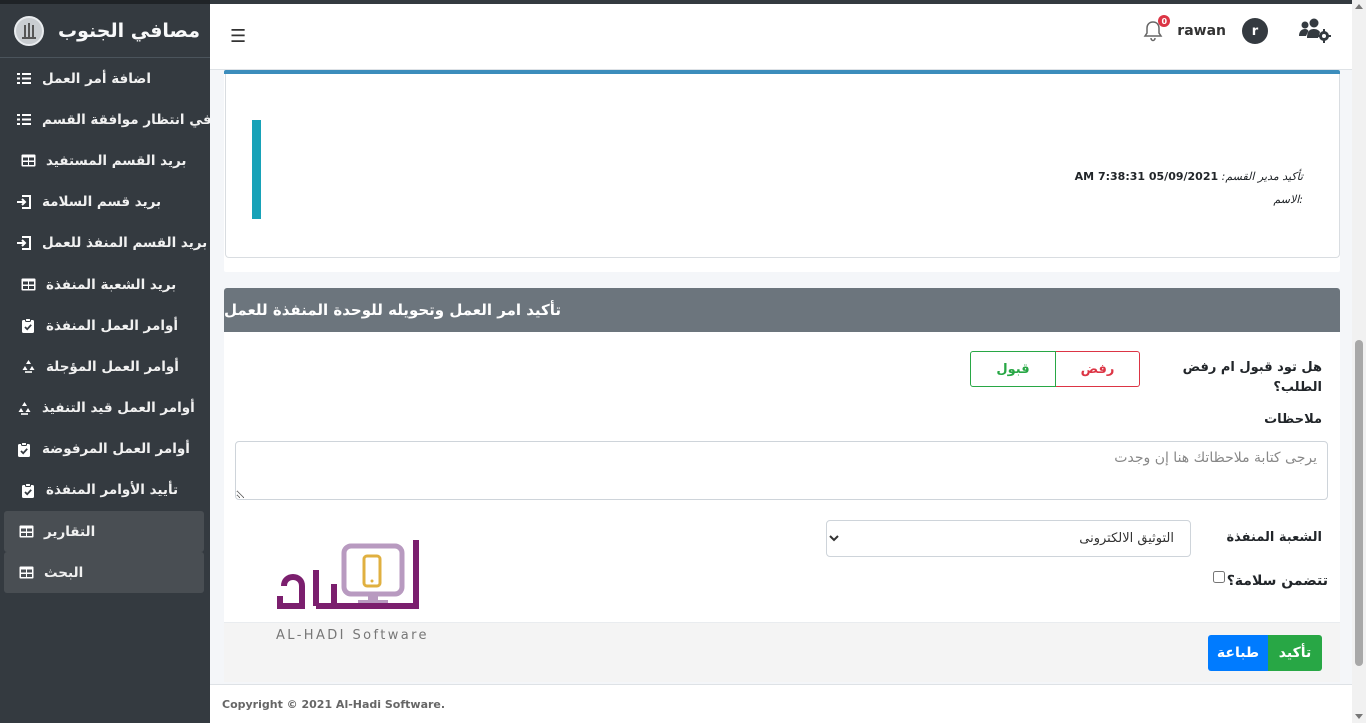 This screenshot has height=723, width=1366. Describe the element at coordinates (1164, 21) in the screenshot. I see `notification-count-badge: 0` at that location.